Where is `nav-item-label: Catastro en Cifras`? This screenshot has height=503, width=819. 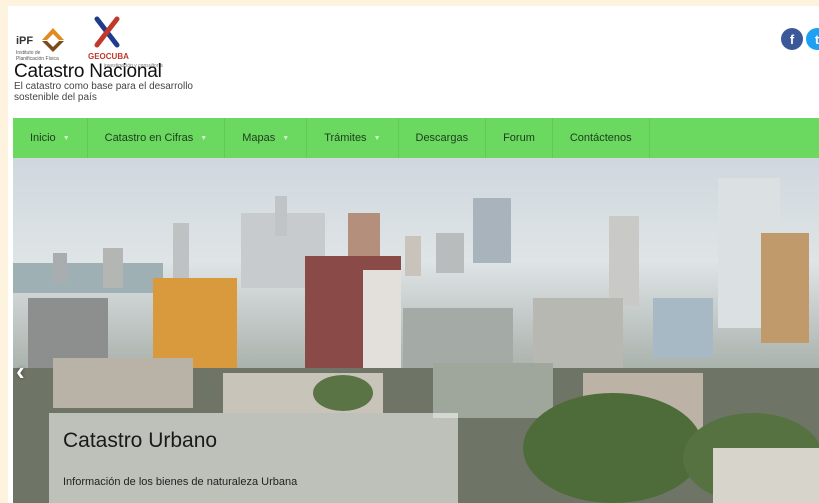
nav-item-label: Catastro en Cifras is located at coordinates (149, 138).